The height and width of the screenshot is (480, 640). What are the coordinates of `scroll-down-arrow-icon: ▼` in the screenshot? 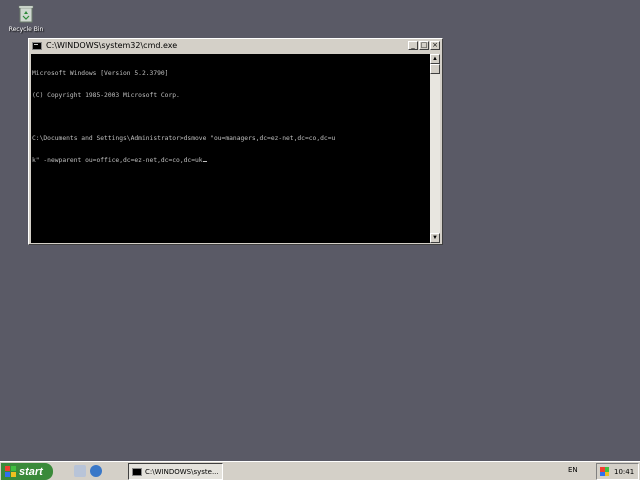 It's located at (435, 238).